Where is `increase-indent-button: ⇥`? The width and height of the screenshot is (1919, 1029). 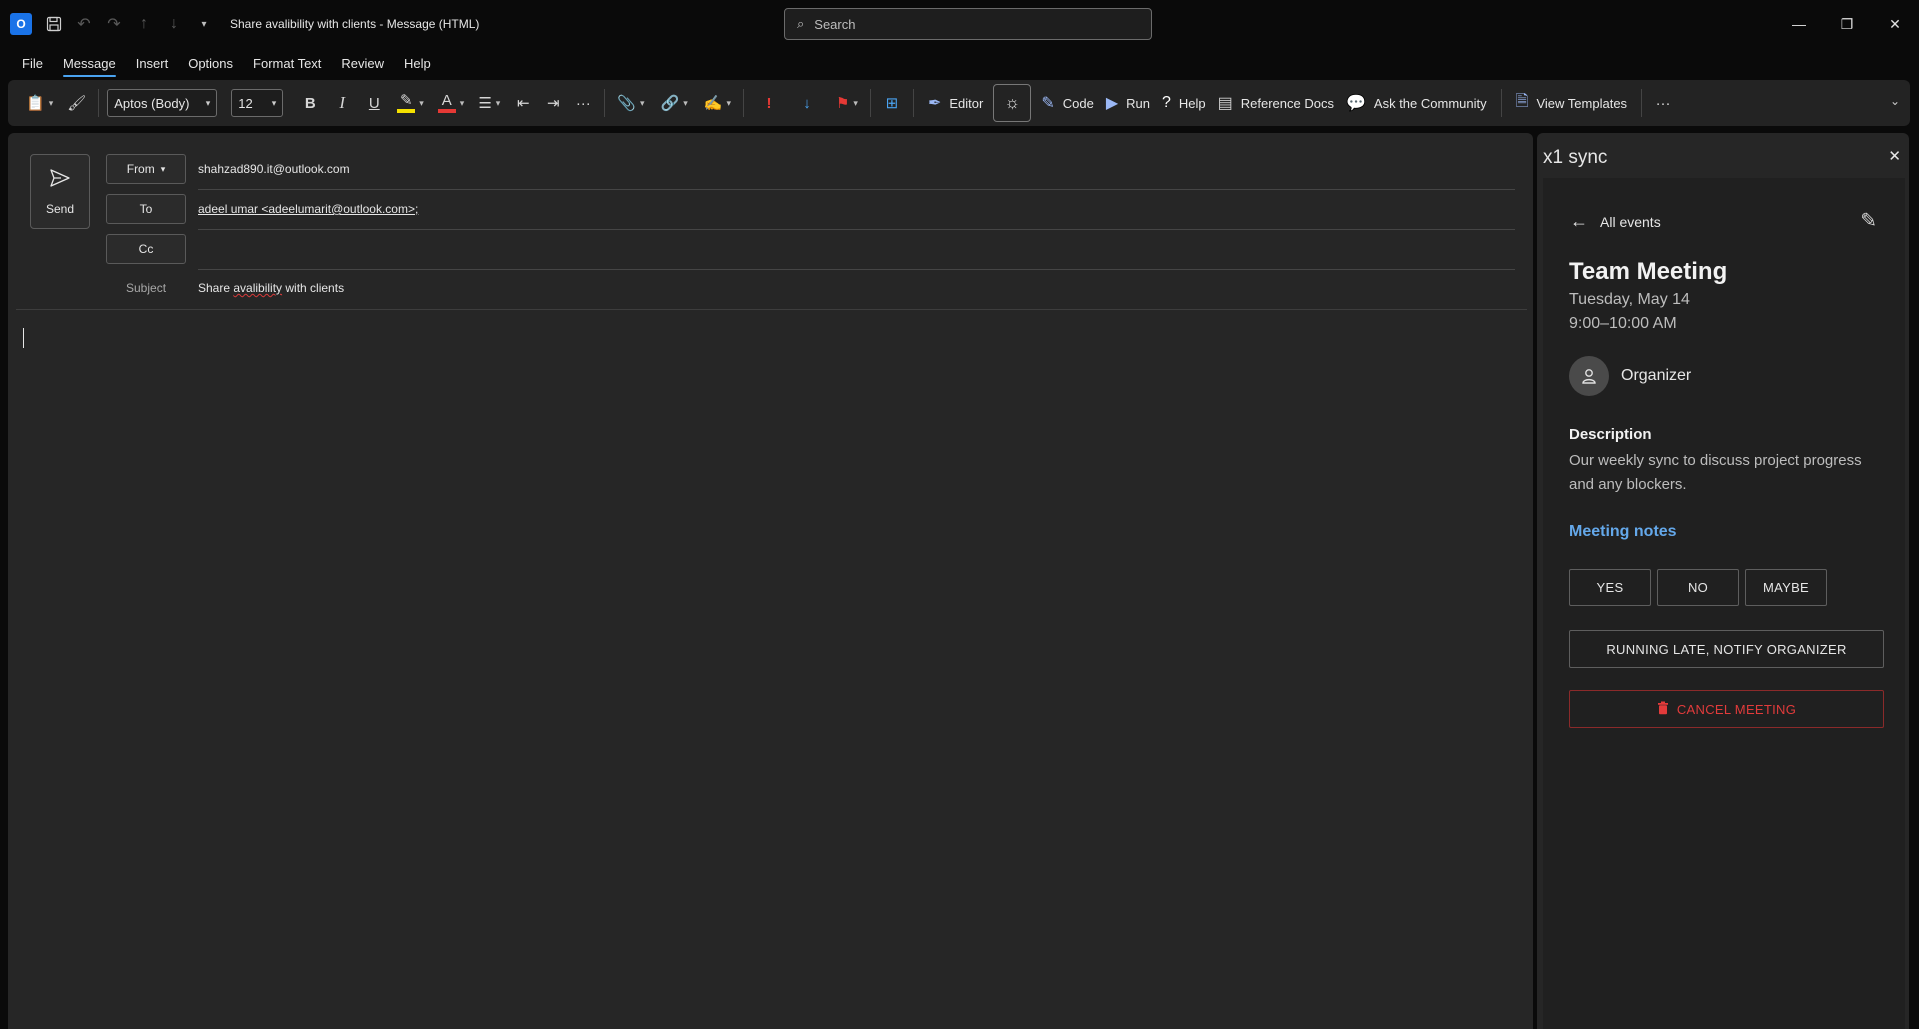
increase-indent-button: ⇥ is located at coordinates (553, 103).